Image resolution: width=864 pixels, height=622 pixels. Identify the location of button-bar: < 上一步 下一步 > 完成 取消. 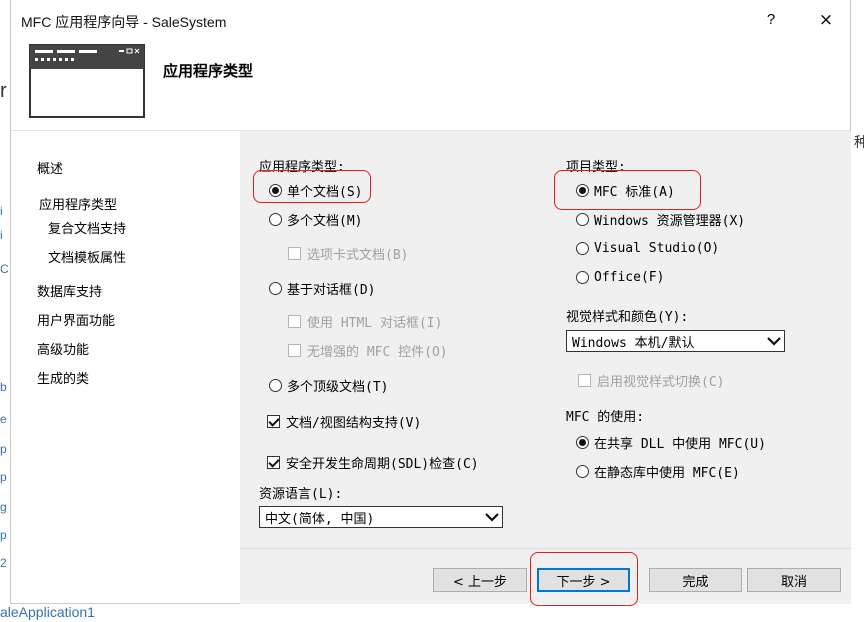
(545, 576).